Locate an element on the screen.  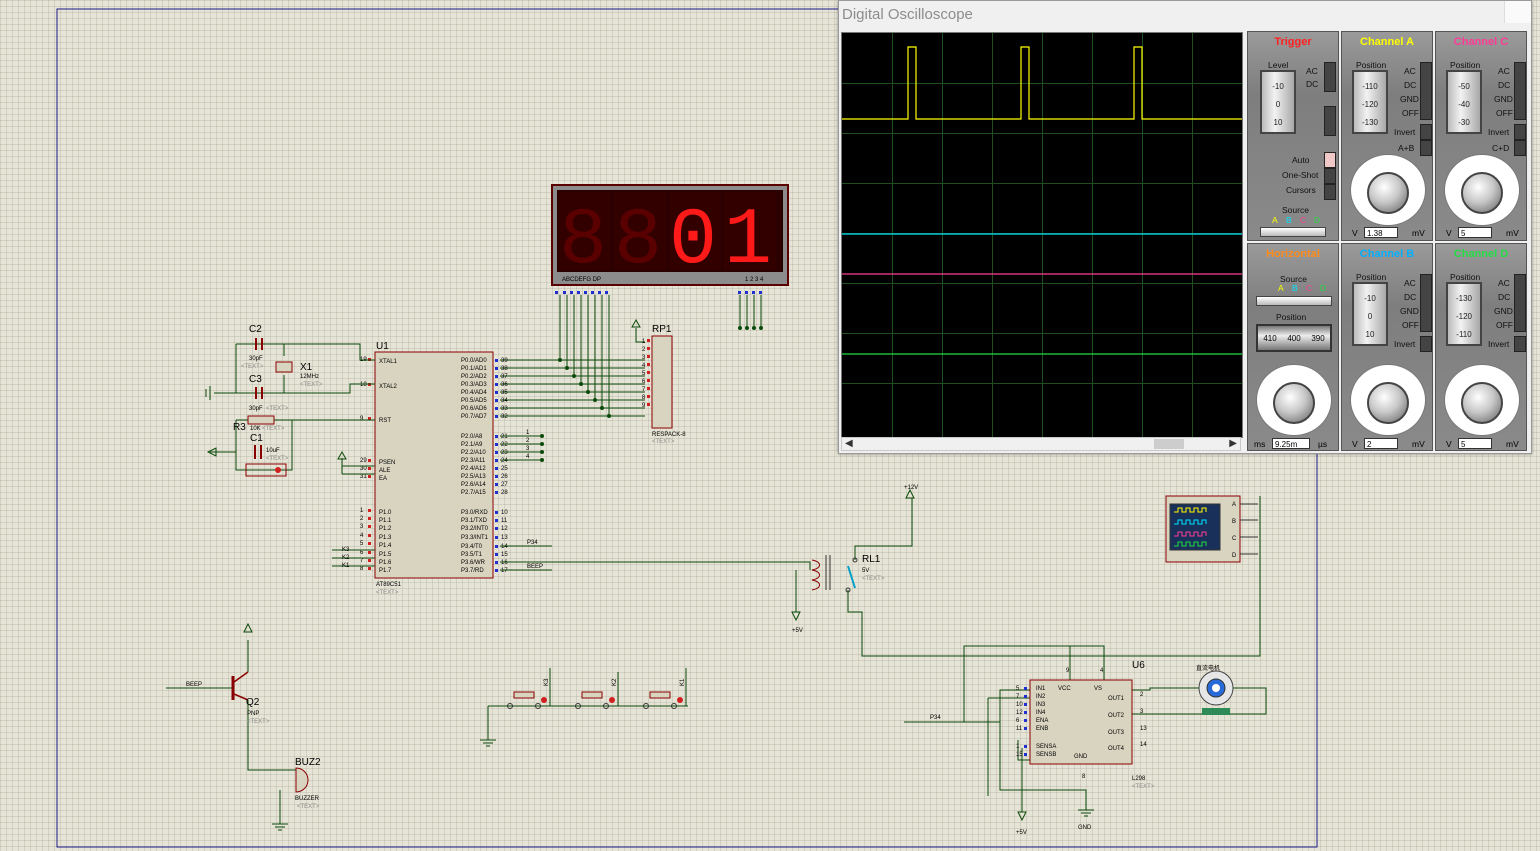
channel-c-dc: DC is located at coordinates (1504, 85).